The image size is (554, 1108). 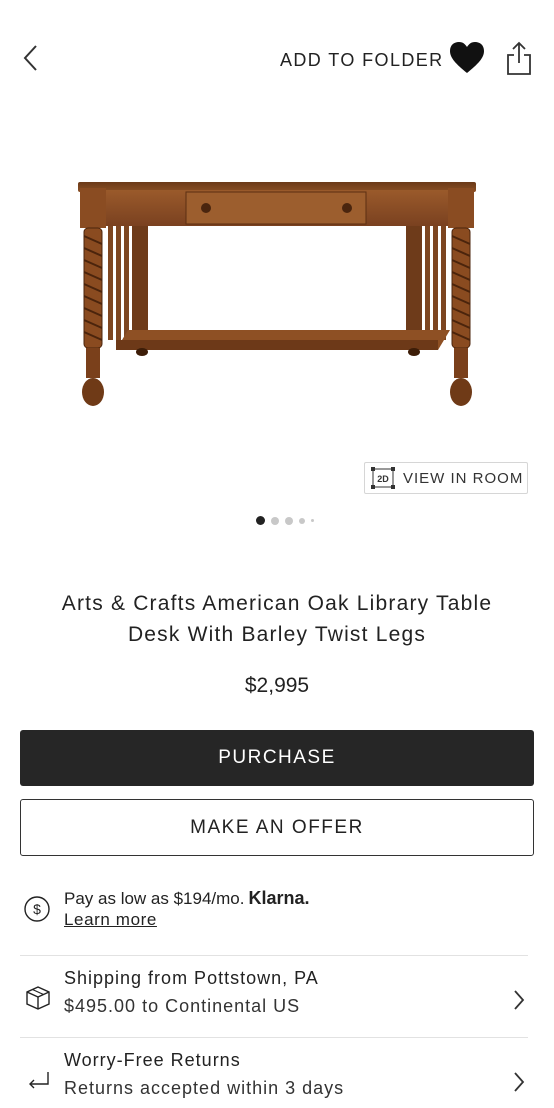 What do you see at coordinates (38, 998) in the screenshot?
I see `package-box-icon` at bounding box center [38, 998].